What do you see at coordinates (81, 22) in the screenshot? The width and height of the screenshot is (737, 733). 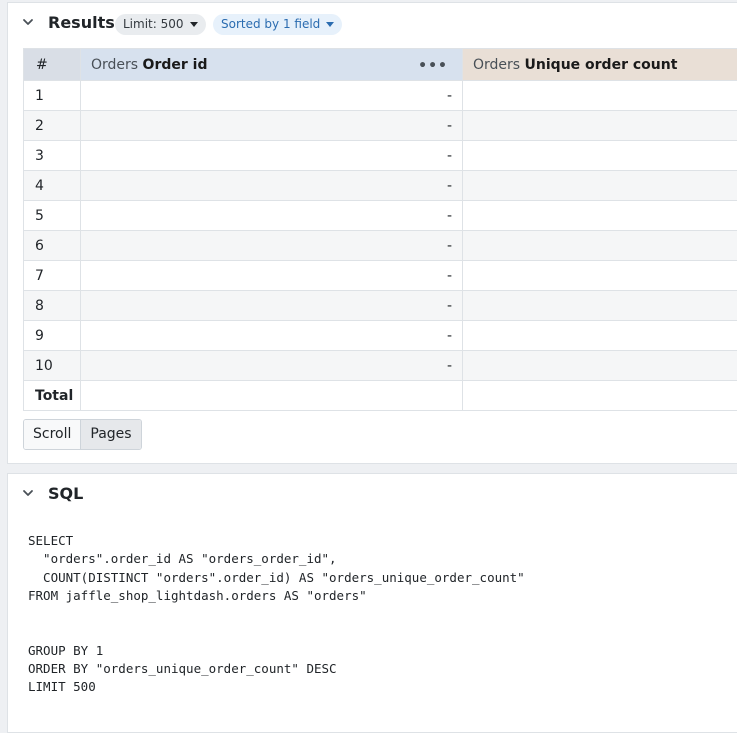 I see `results-title: Results` at bounding box center [81, 22].